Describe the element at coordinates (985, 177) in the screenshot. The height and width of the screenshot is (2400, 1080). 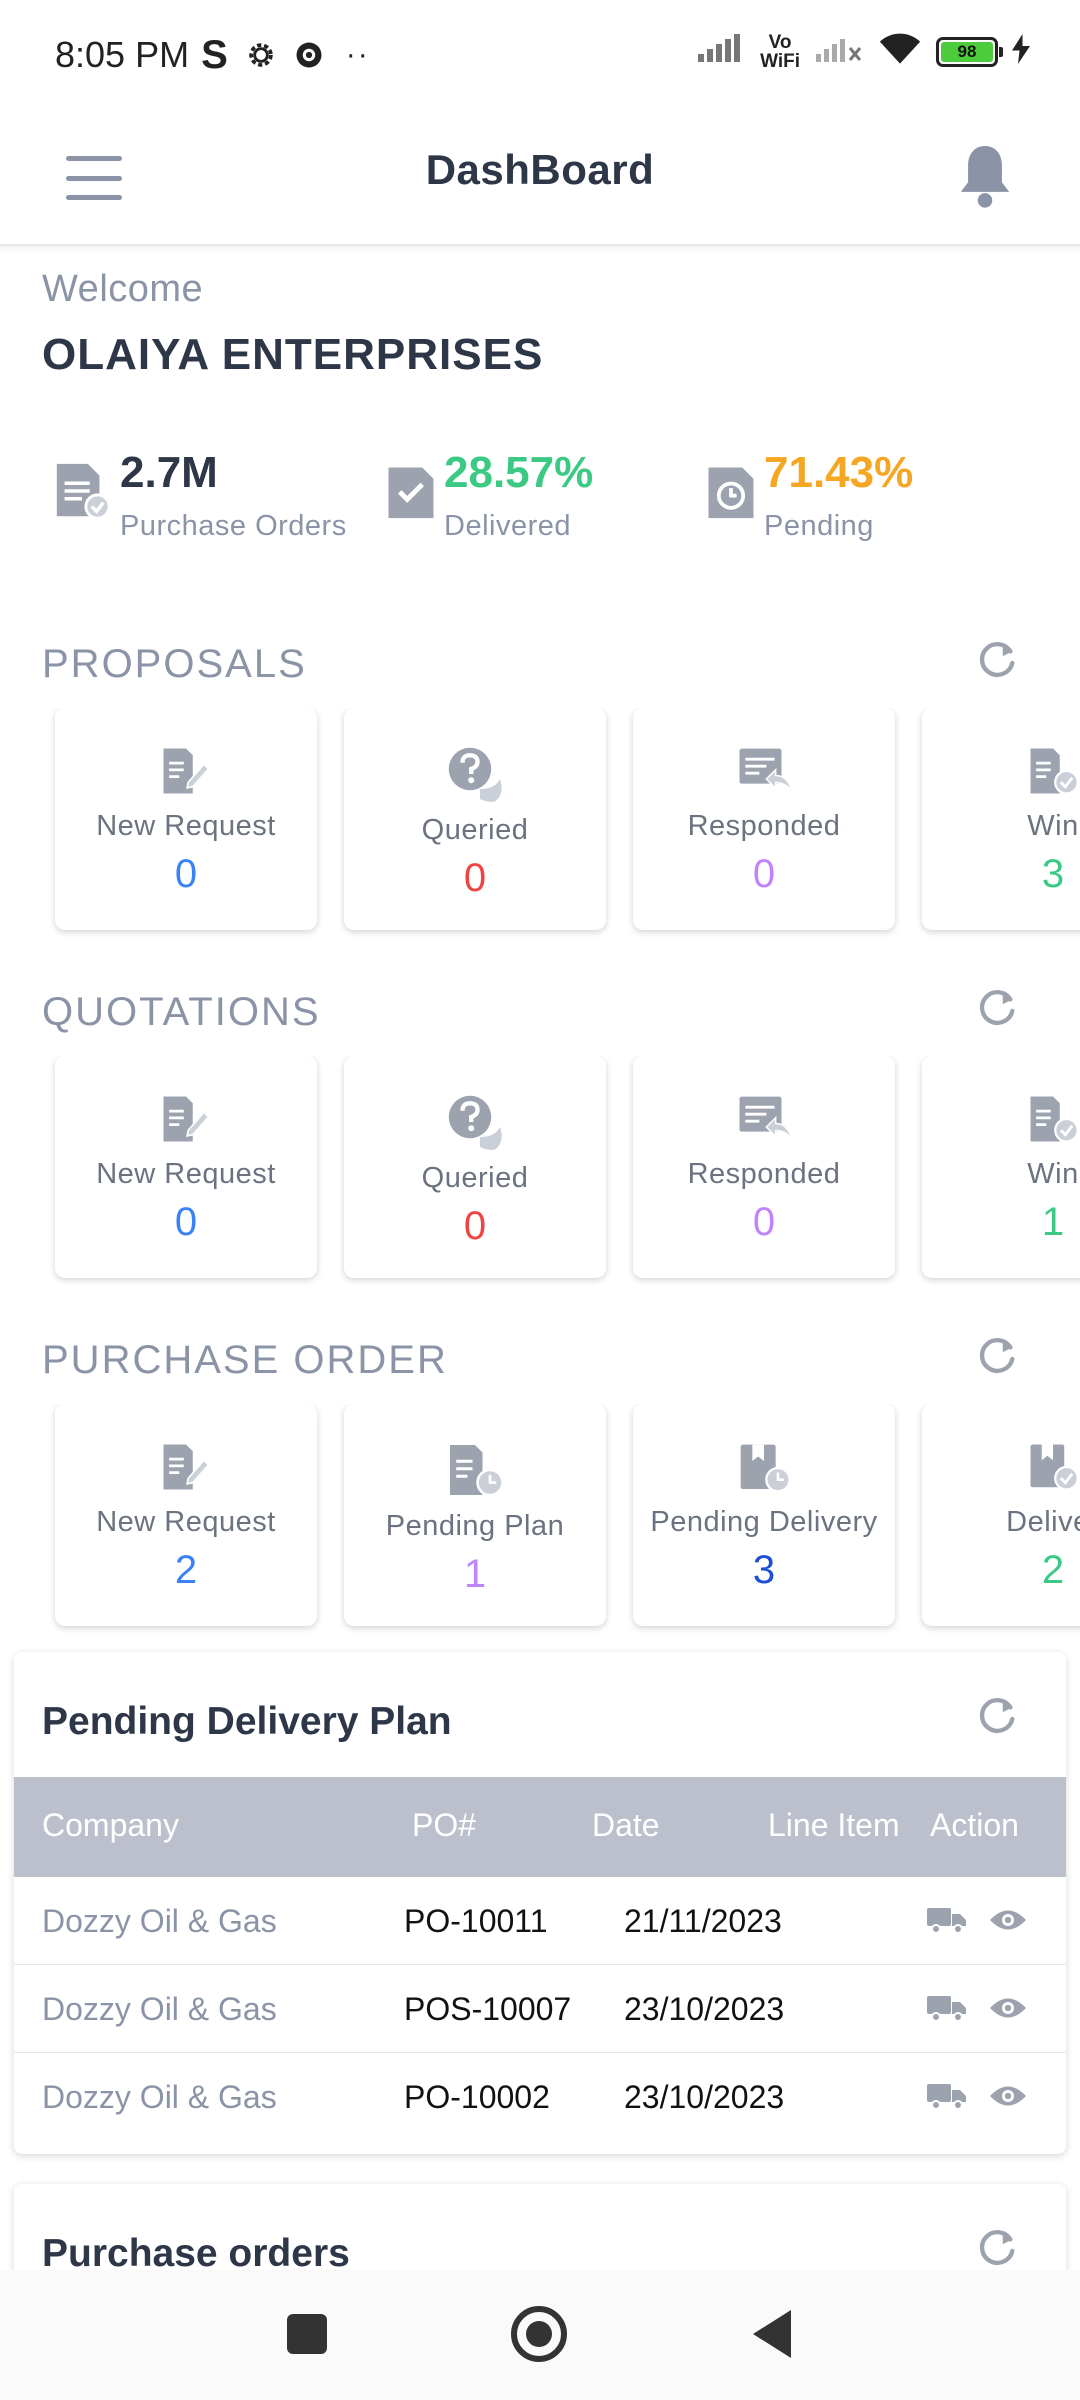
I see `notification-bell-icon` at that location.